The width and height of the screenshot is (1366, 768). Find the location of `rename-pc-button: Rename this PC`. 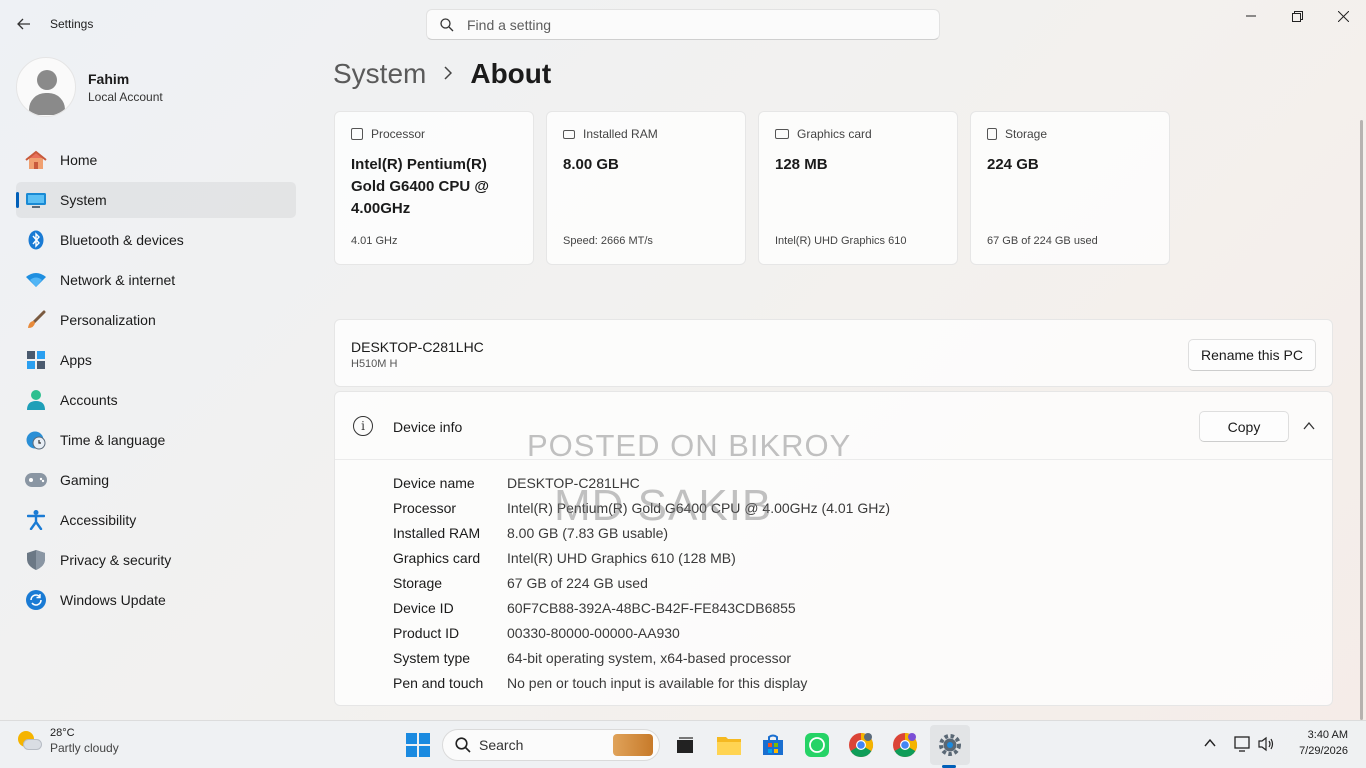

rename-pc-button: Rename this PC is located at coordinates (1252, 355).